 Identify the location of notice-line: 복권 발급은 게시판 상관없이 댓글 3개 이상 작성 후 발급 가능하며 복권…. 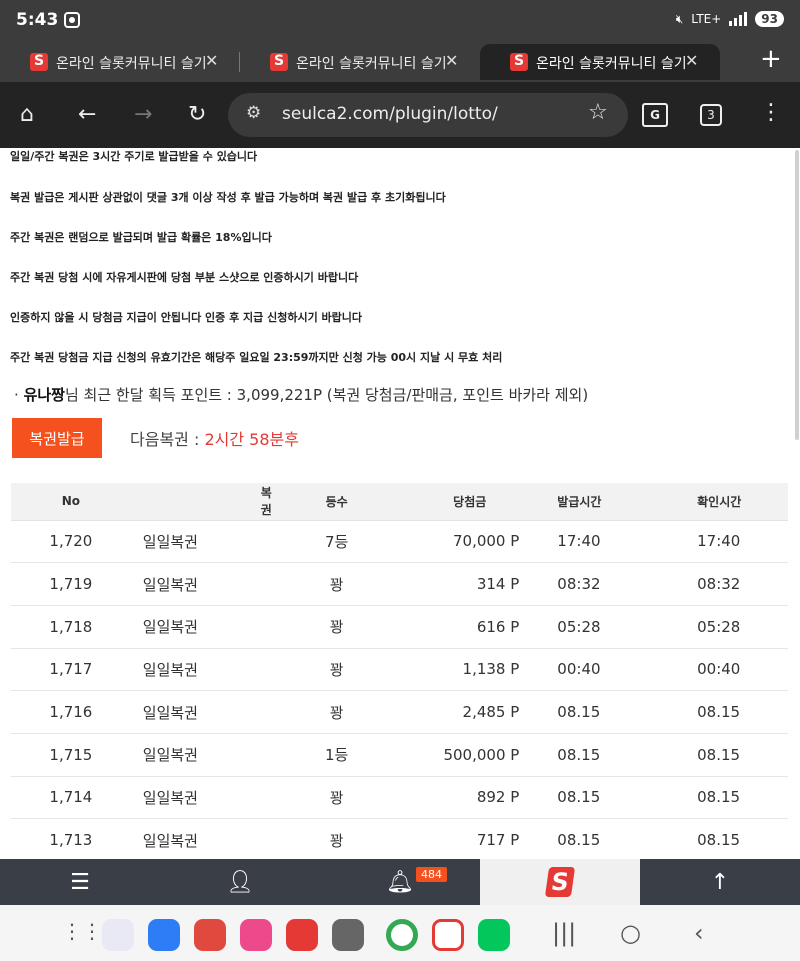
(228, 197).